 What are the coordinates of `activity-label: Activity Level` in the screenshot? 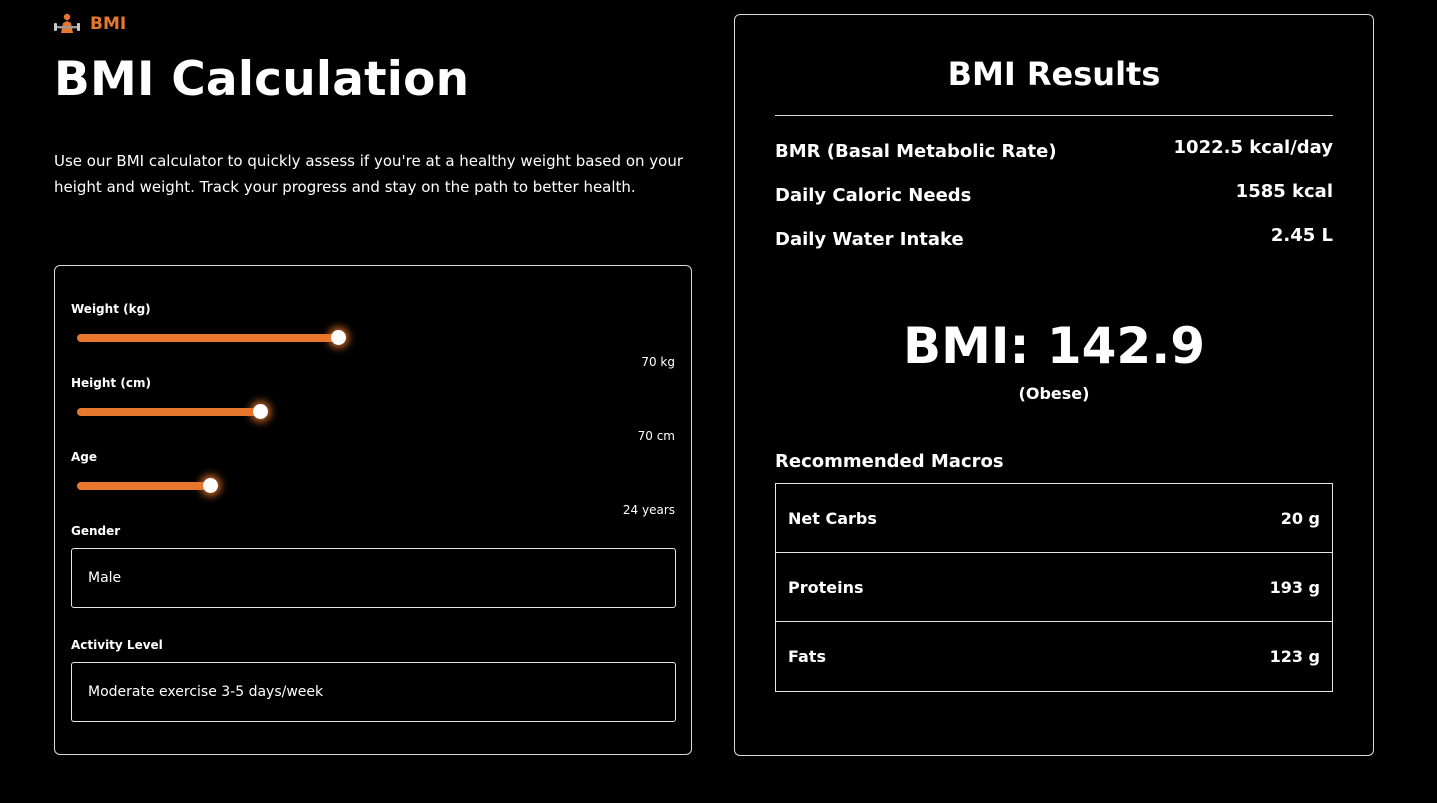 It's located at (117, 645).